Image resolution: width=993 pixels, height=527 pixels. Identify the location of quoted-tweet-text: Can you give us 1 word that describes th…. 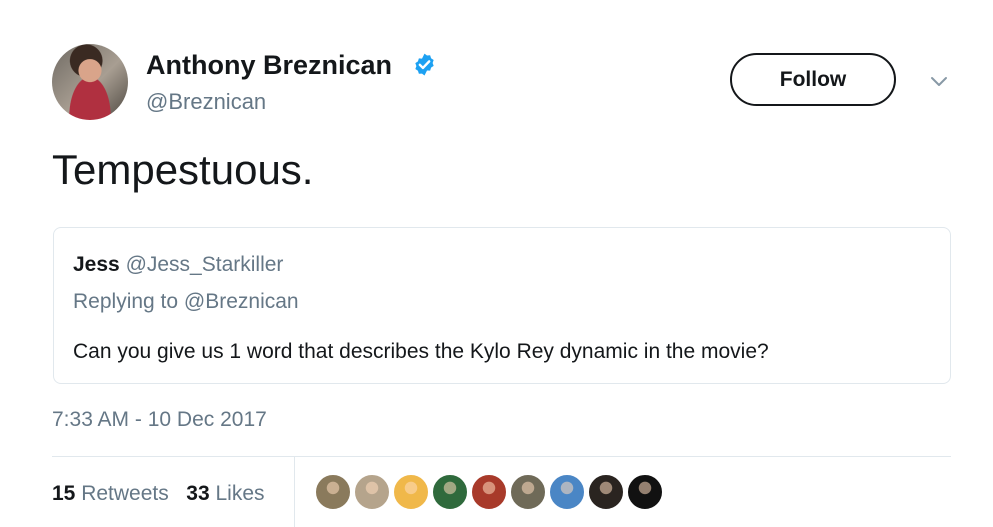
(421, 351).